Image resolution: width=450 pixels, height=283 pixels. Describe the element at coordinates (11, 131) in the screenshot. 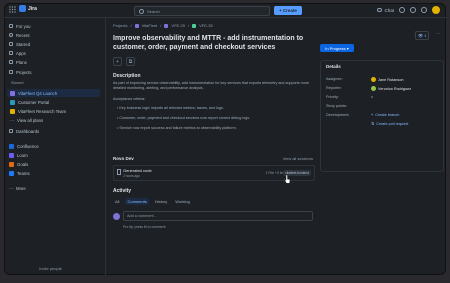

I see `dashboard-icon` at that location.